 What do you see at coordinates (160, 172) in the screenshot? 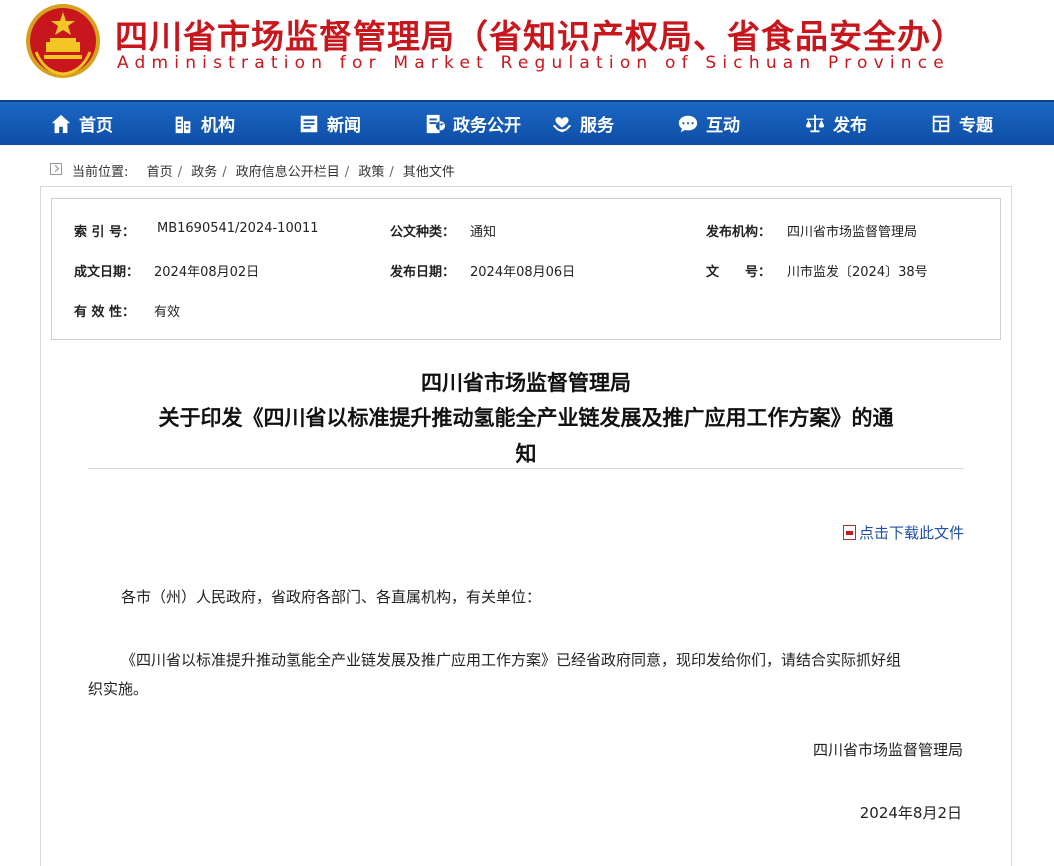
I see `breadcrumb-item-home: 首页` at bounding box center [160, 172].